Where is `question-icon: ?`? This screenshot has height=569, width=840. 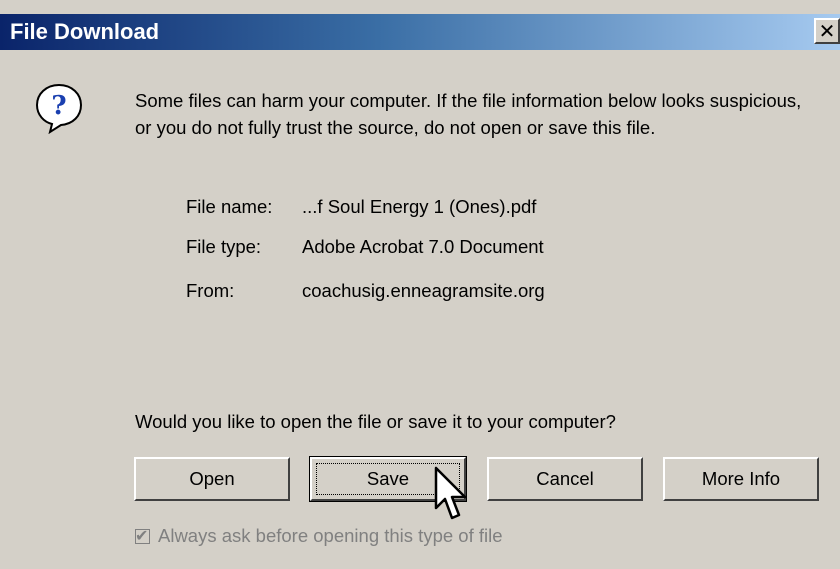
question-icon: ? is located at coordinates (59, 108).